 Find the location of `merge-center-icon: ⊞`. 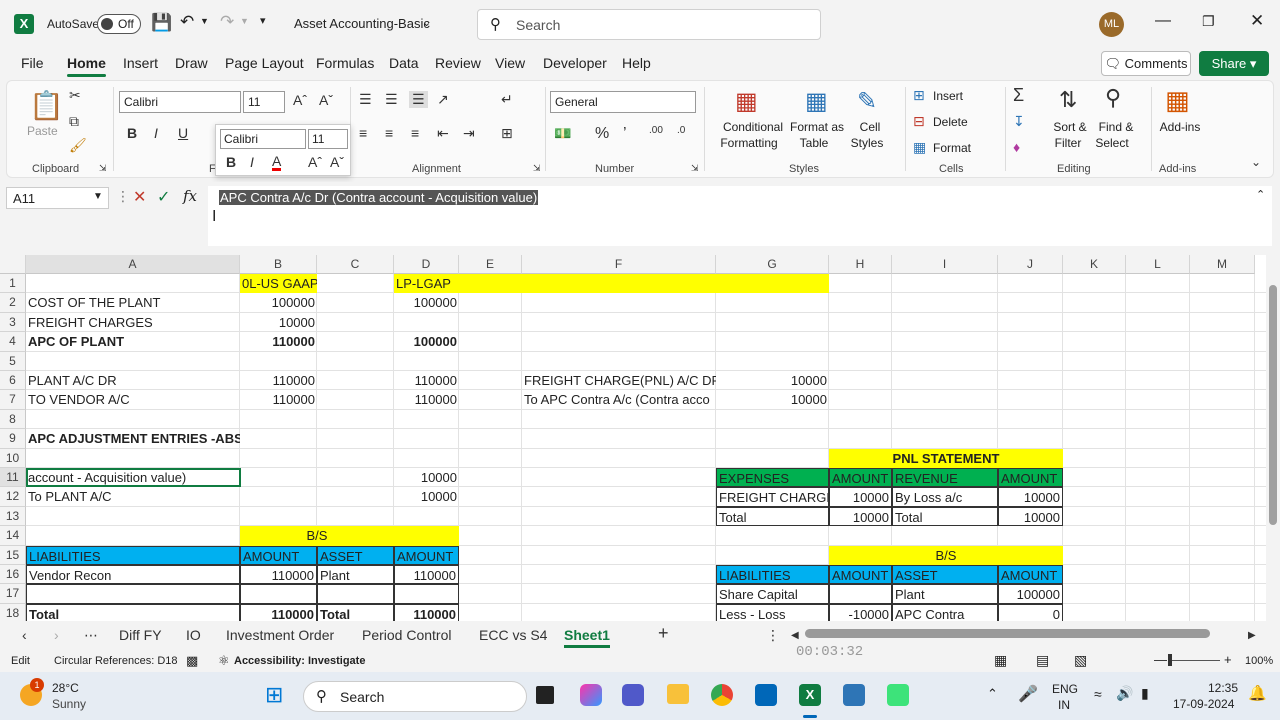

merge-center-icon: ⊞ is located at coordinates (507, 133).